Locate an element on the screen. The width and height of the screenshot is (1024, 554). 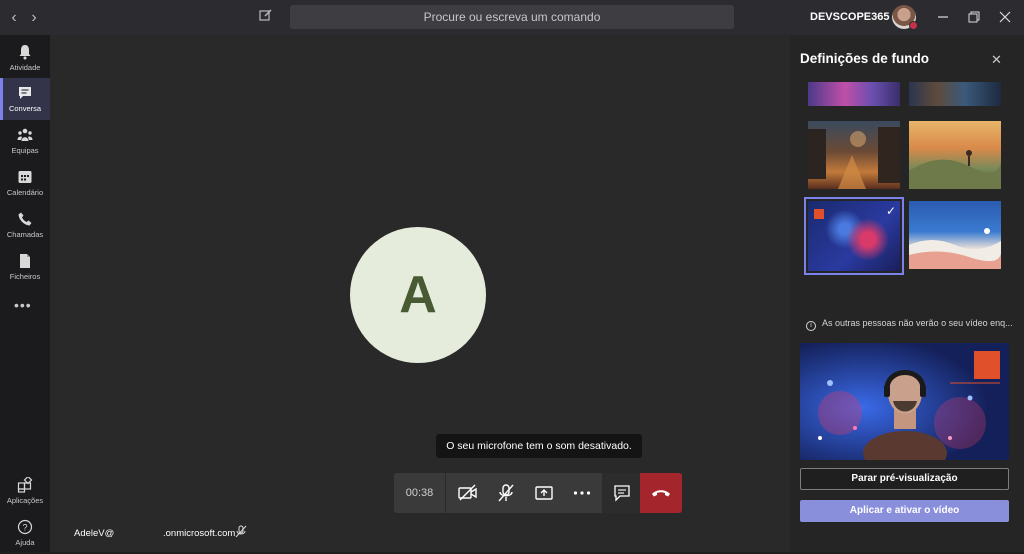
rail-item-files: Ficheiros is located at coordinates (25, 267).